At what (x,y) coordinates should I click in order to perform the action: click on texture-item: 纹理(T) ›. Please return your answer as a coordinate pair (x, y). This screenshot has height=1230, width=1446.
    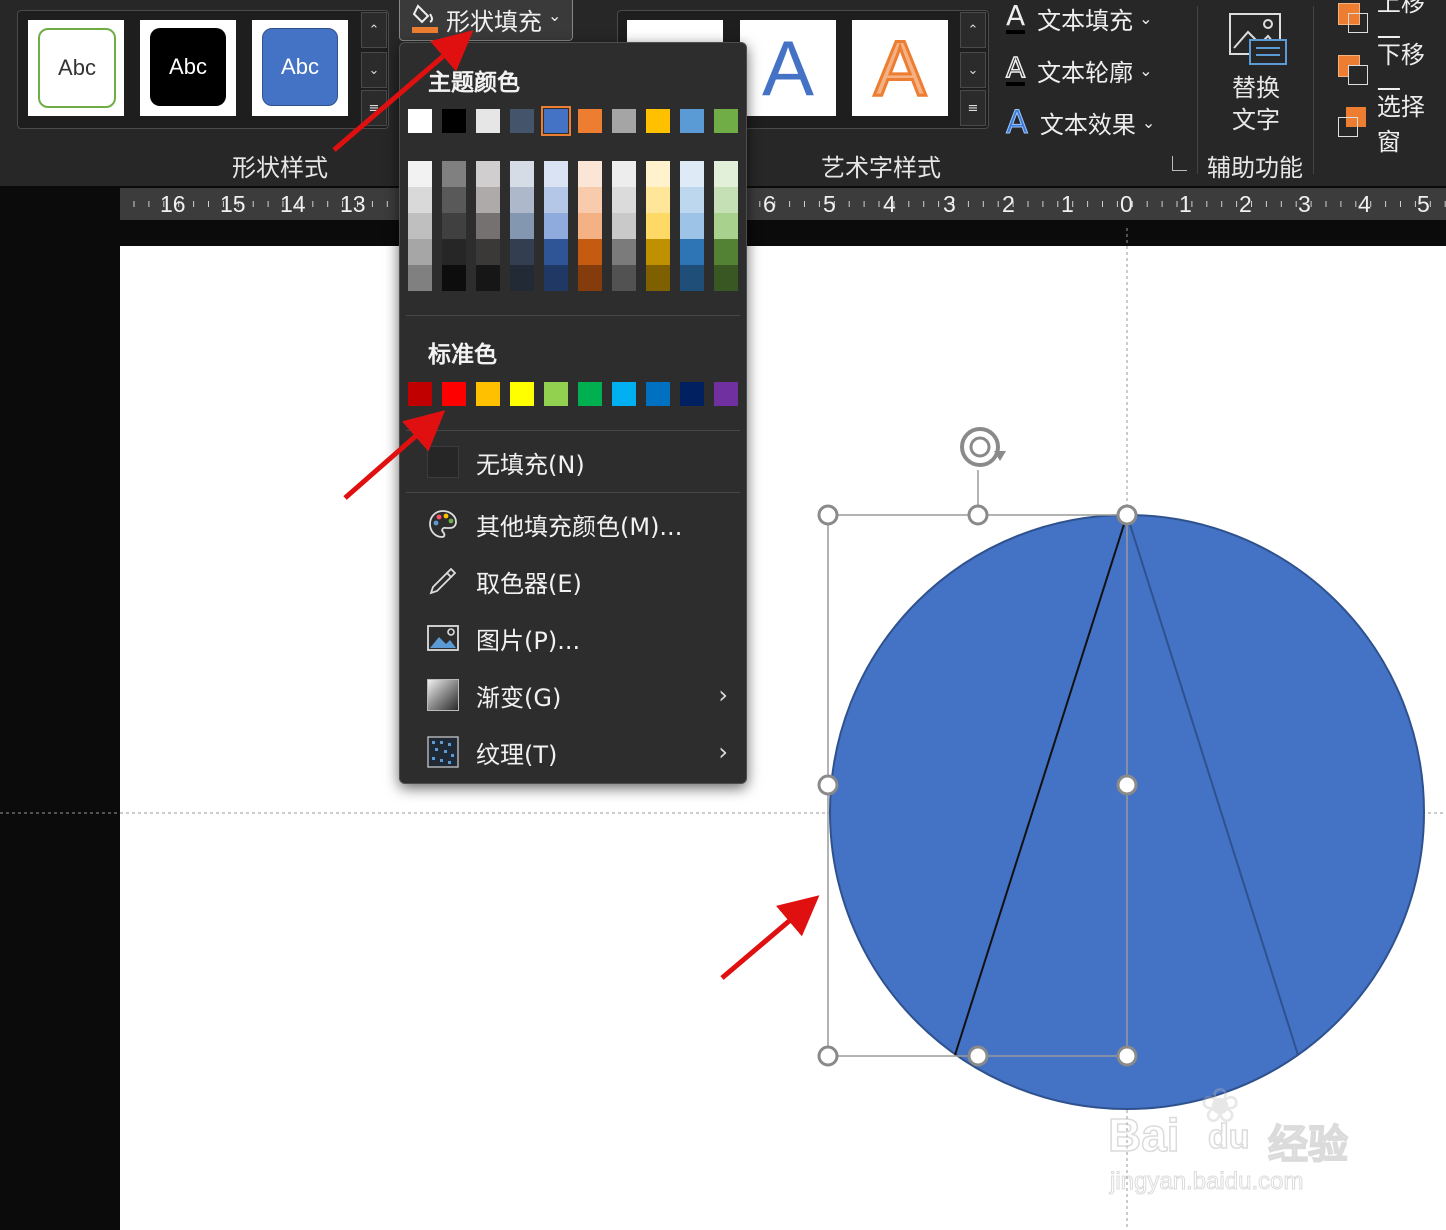
    Looking at the image, I should click on (573, 752).